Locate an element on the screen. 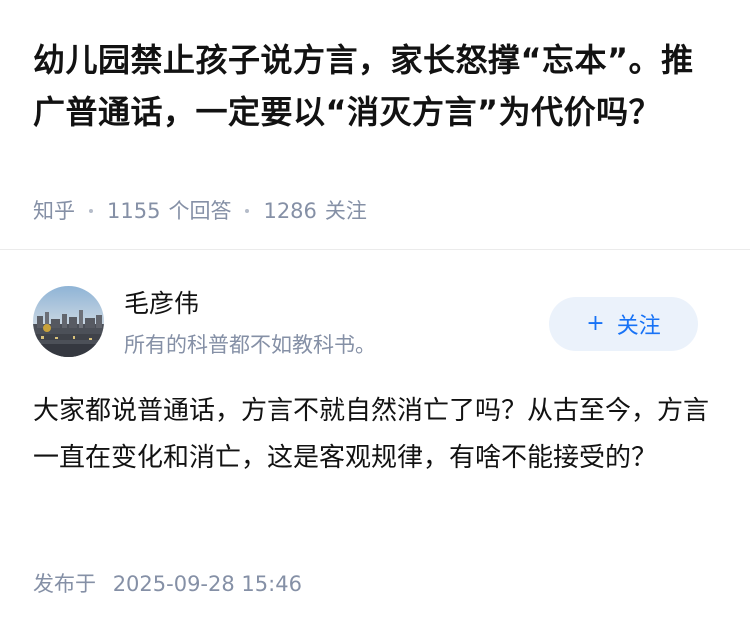 This screenshot has width=750, height=636. answer-count: 1155 is located at coordinates (134, 211).